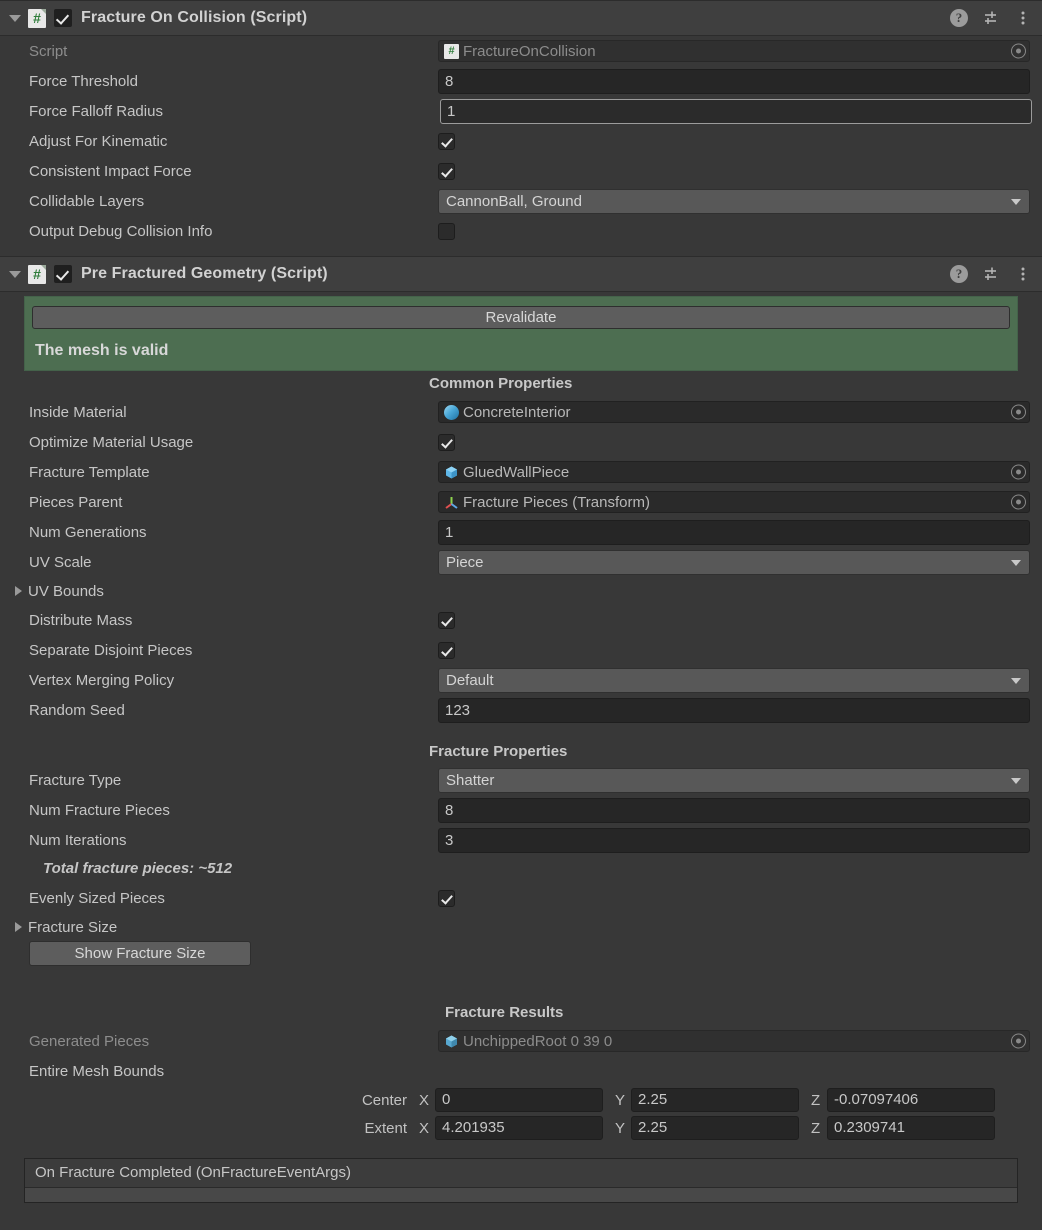 The height and width of the screenshot is (1230, 1042). I want to click on field-row-consistent-impact-force: Consistent Impact Force, so click(521, 171).